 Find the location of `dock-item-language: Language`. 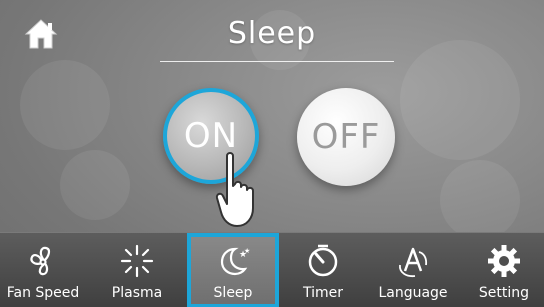

dock-item-language: Language is located at coordinates (413, 270).